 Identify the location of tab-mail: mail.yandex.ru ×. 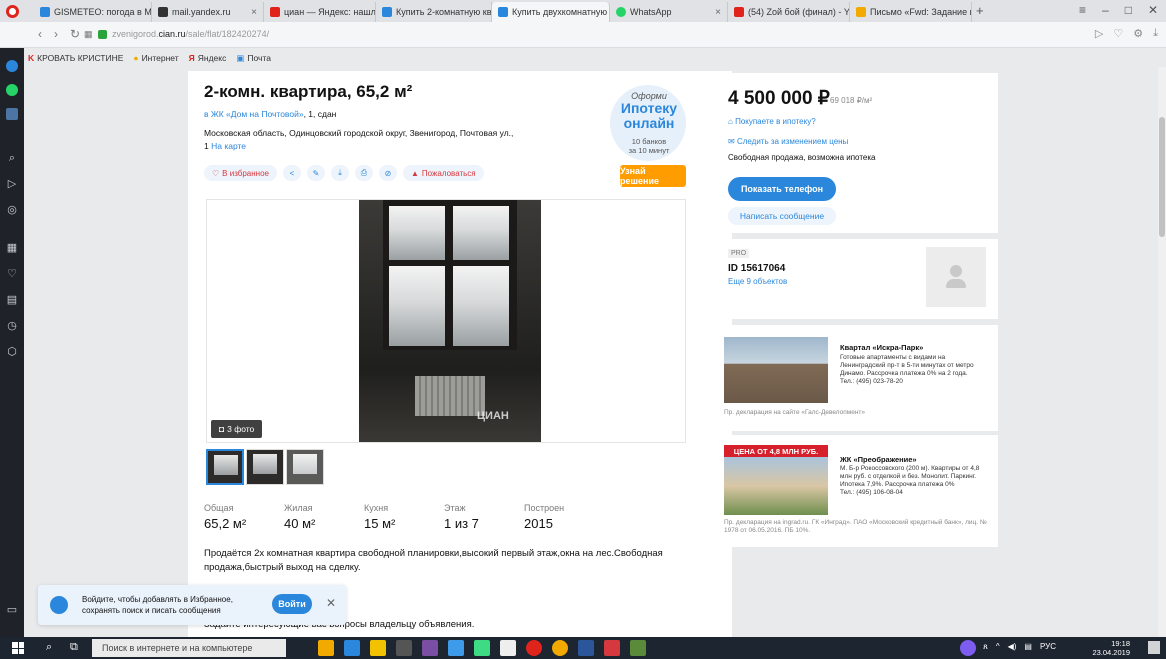
(208, 12).